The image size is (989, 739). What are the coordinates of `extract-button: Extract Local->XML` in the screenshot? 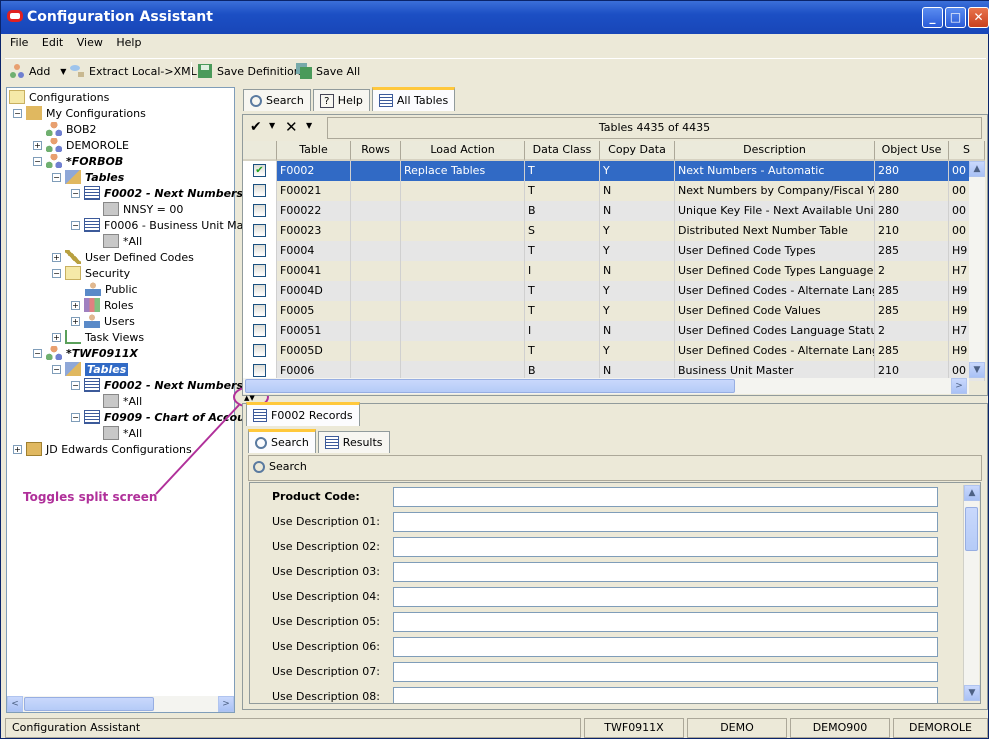 It's located at (133, 71).